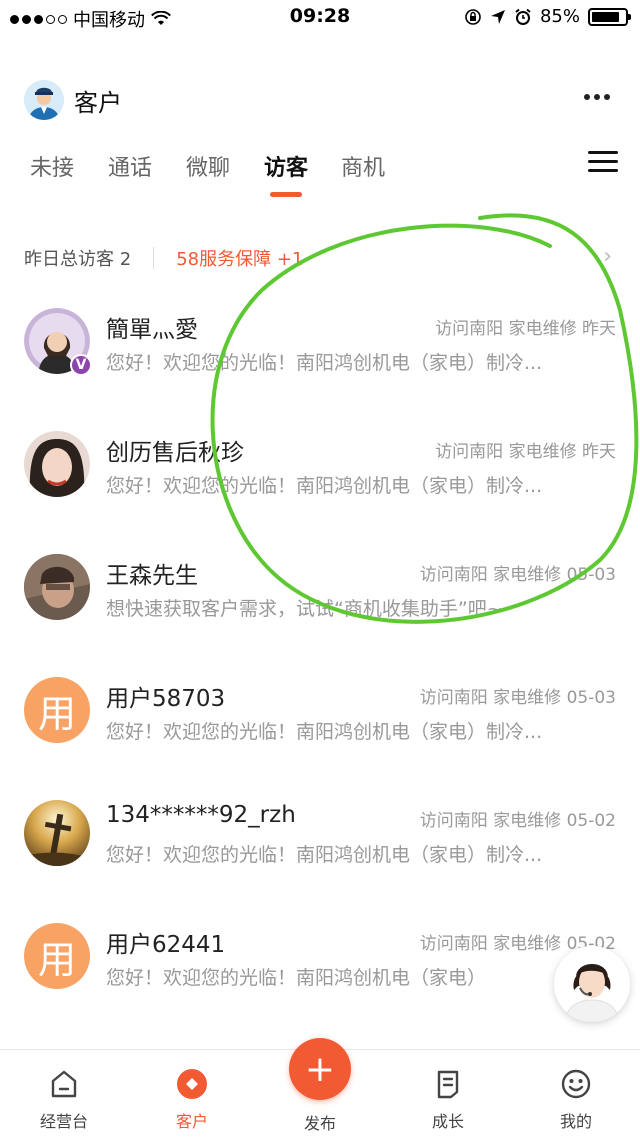 Image resolution: width=640 pixels, height=1137 pixels. I want to click on visitor-summary: 昨日总访客 2 58服务保障 +1 ›, so click(320, 258).